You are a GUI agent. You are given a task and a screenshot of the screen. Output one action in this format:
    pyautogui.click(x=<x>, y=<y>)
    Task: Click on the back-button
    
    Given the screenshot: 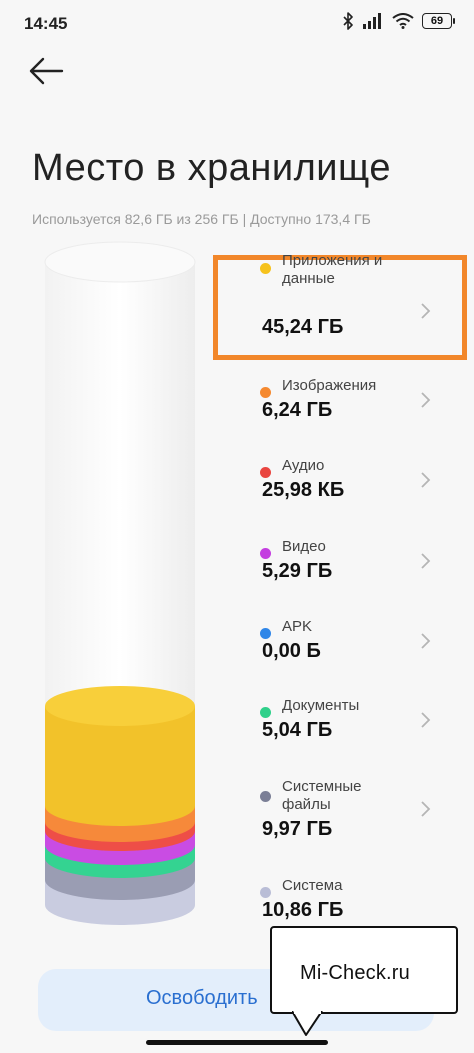 What is the action you would take?
    pyautogui.click(x=50, y=74)
    